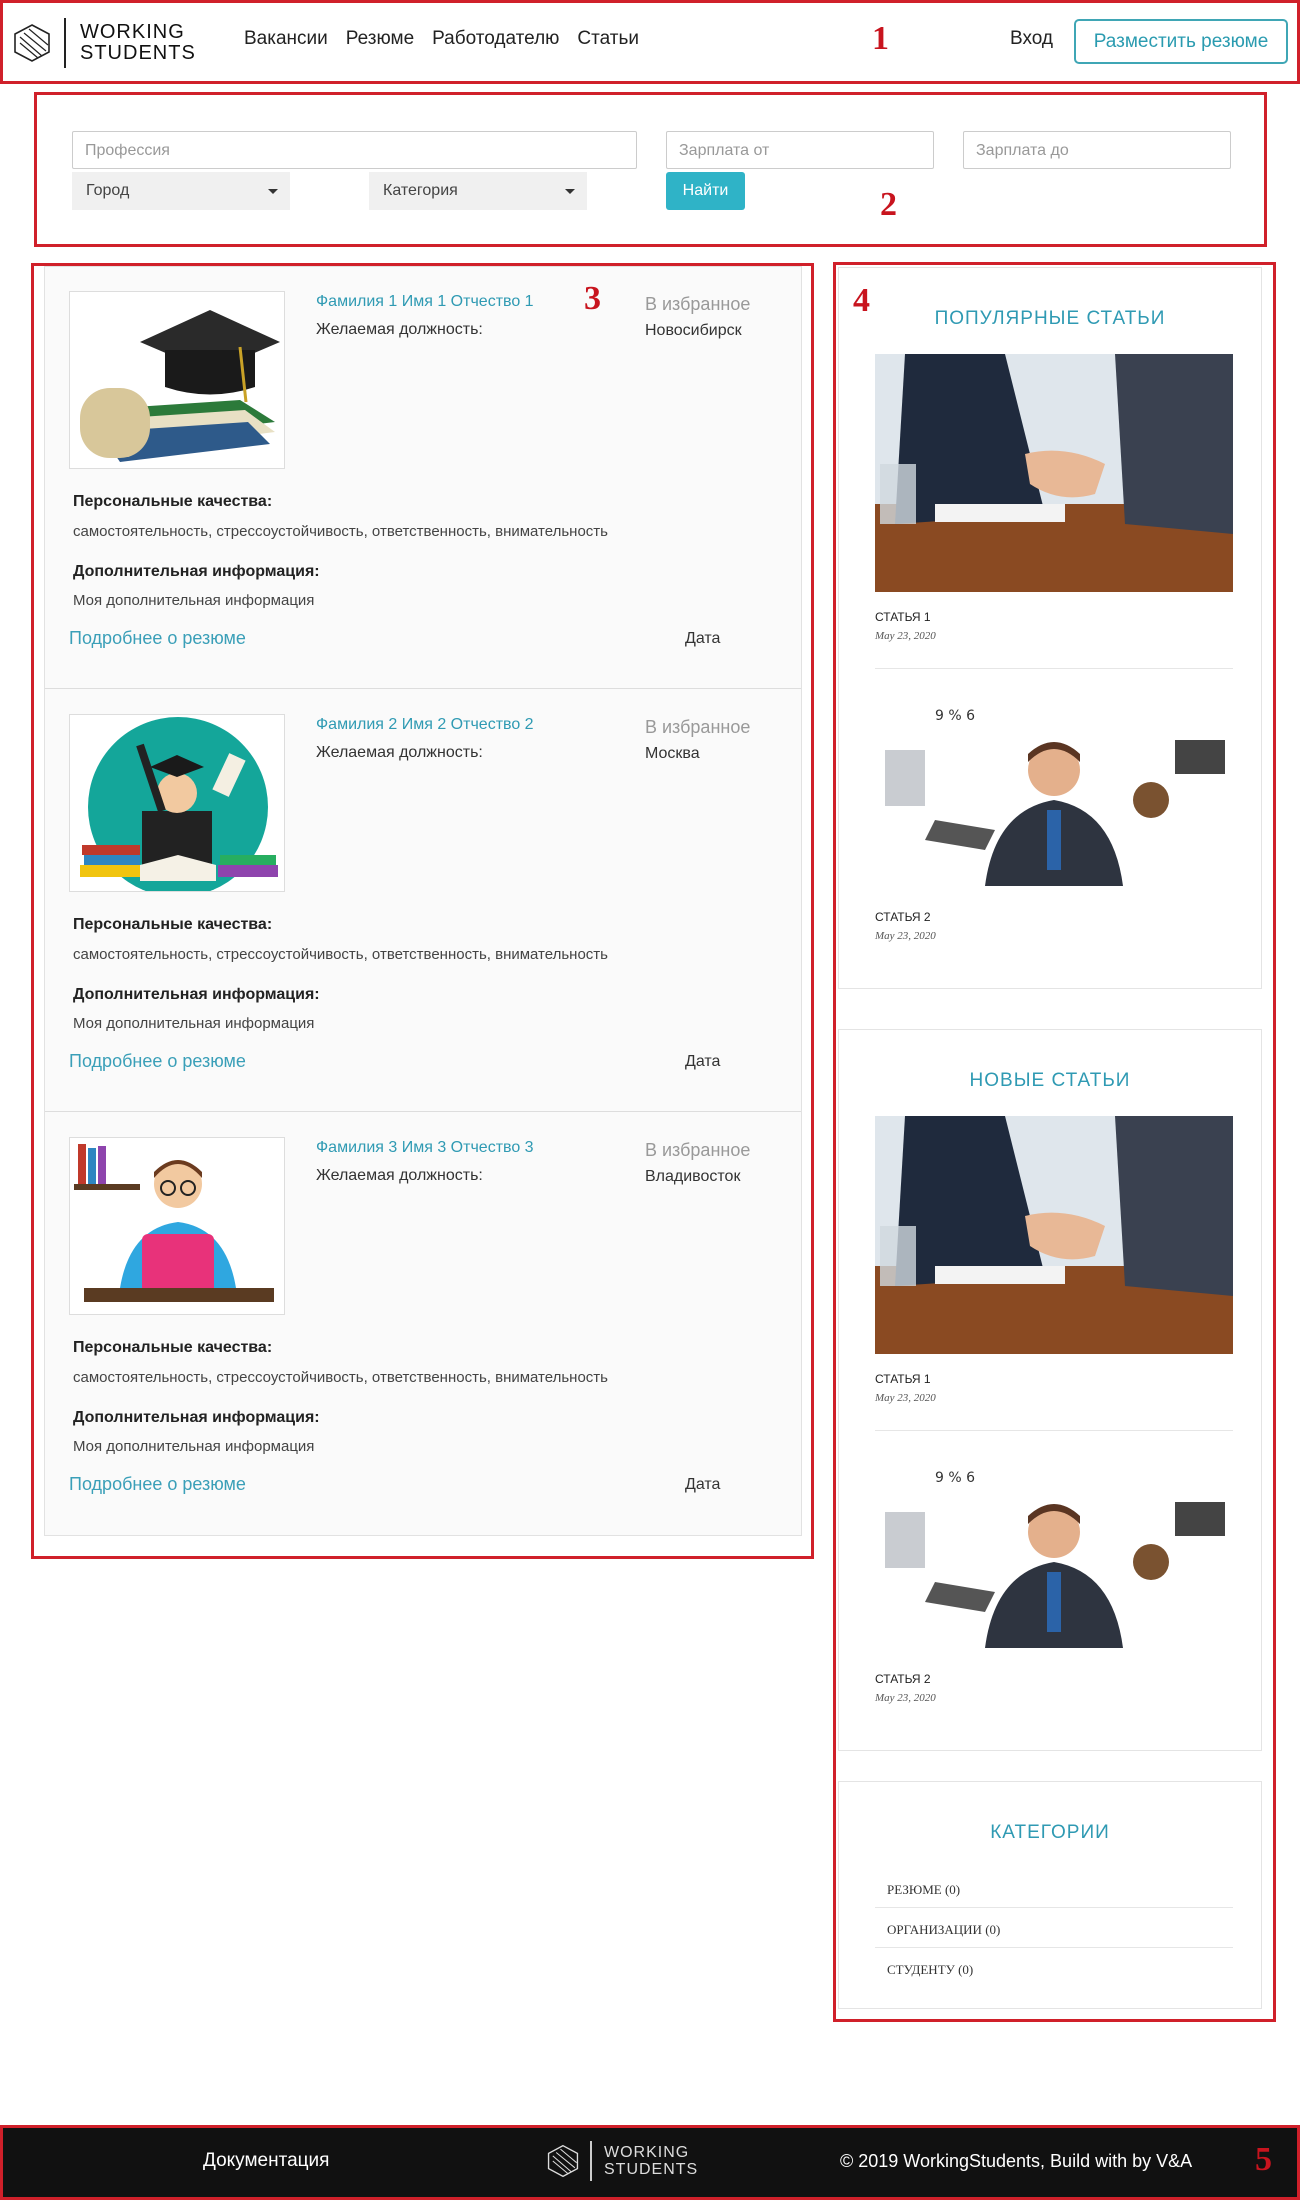 Image resolution: width=1300 pixels, height=2200 pixels. What do you see at coordinates (880, 38) in the screenshot?
I see `annotation-number-1: 1` at bounding box center [880, 38].